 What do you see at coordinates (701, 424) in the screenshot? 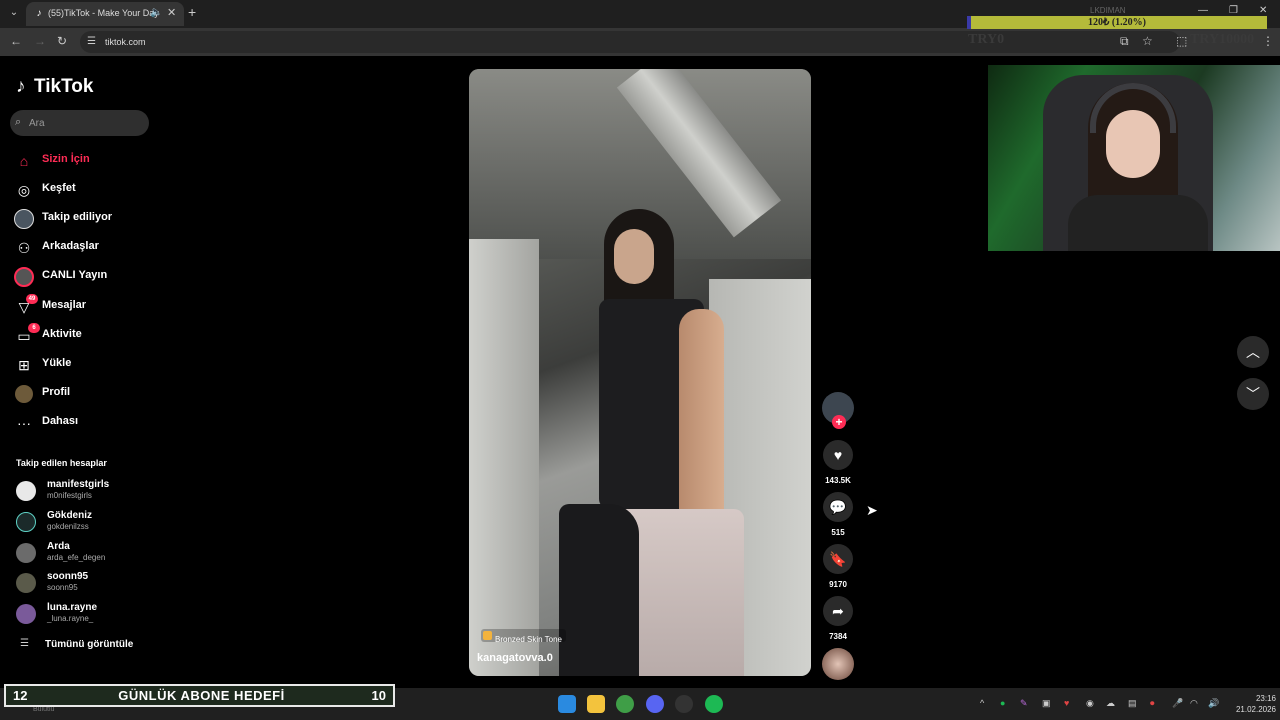
I see `video-arm` at bounding box center [701, 424].